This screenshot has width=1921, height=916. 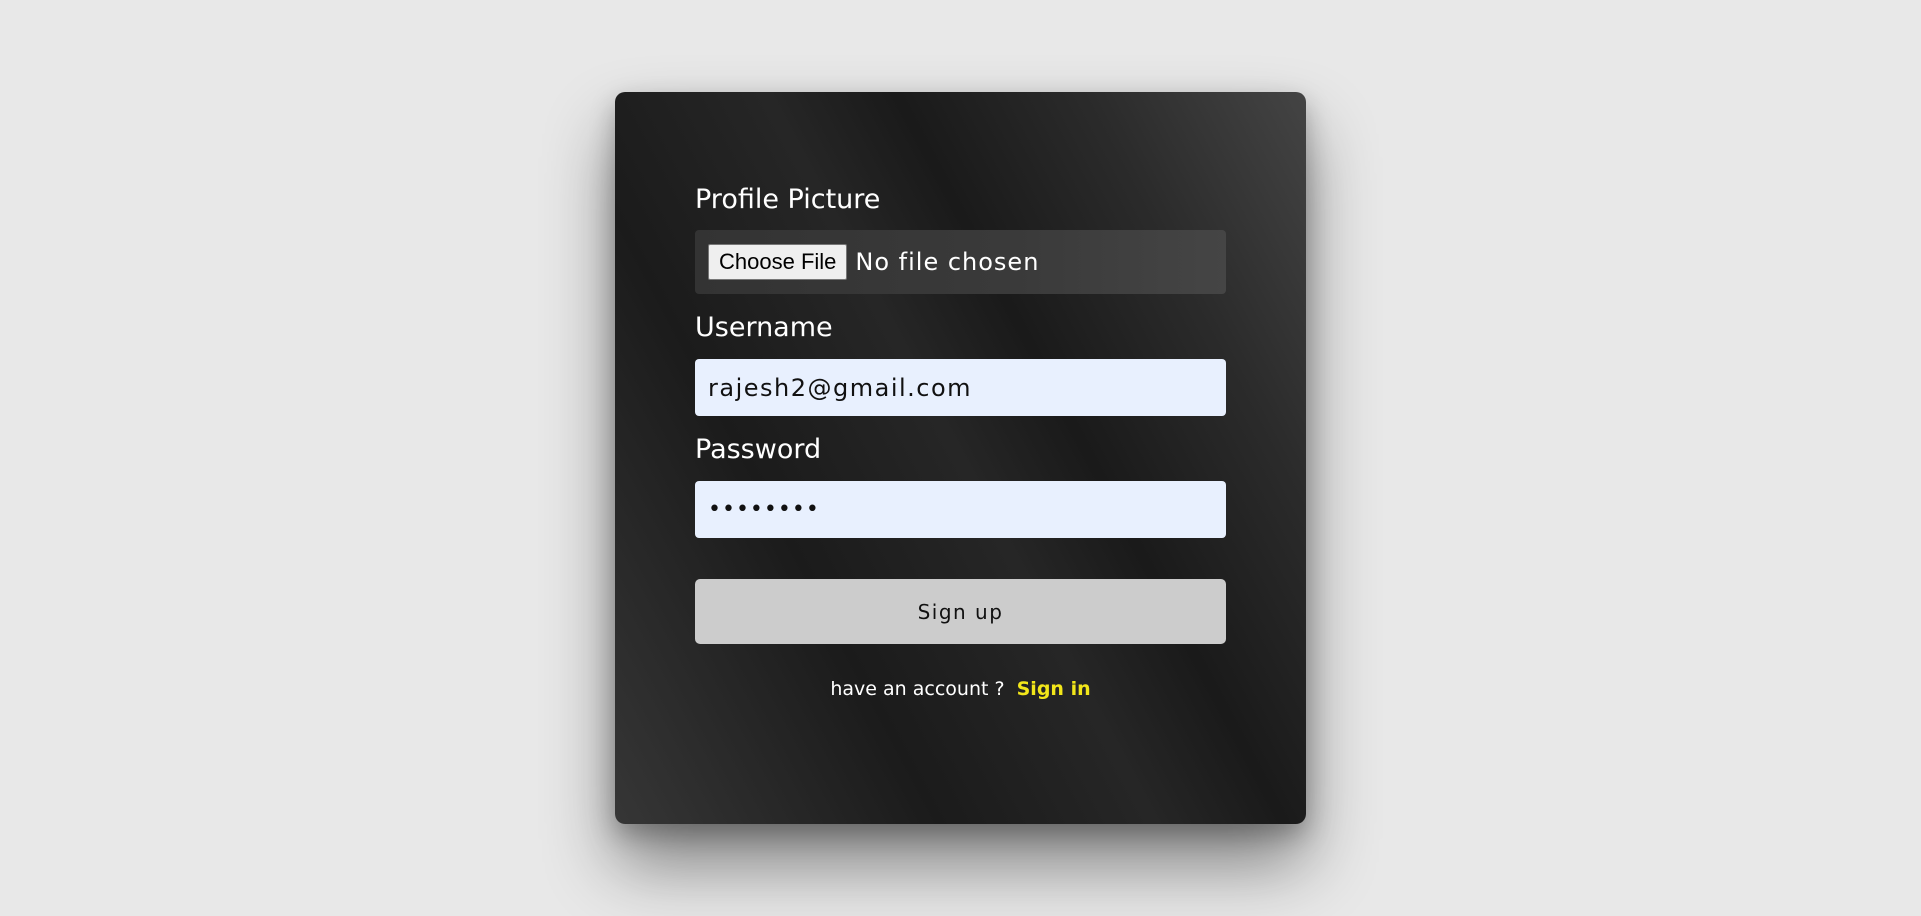 What do you see at coordinates (764, 327) in the screenshot?
I see `username-label: Username` at bounding box center [764, 327].